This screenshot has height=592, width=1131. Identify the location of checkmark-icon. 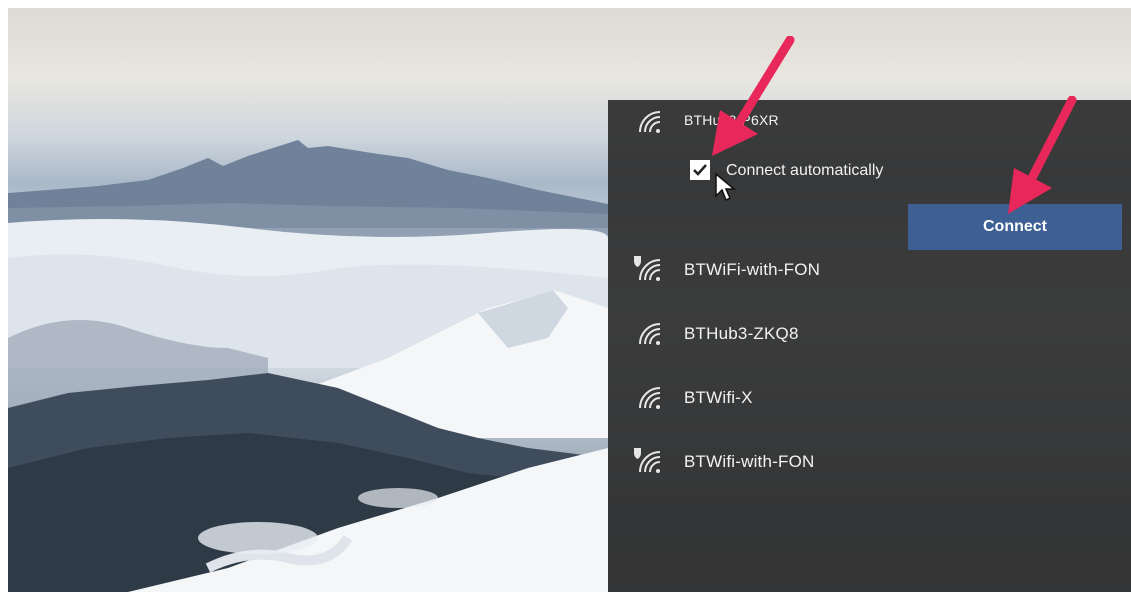
(700, 170).